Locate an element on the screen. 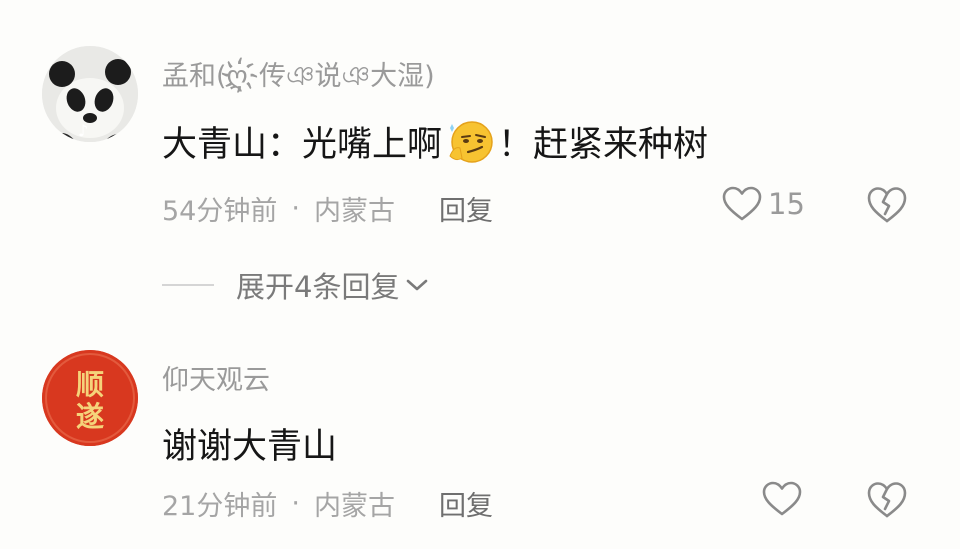 This screenshot has height=549, width=960. comment-text-part: 大青山：光嘴上啊 is located at coordinates (302, 145).